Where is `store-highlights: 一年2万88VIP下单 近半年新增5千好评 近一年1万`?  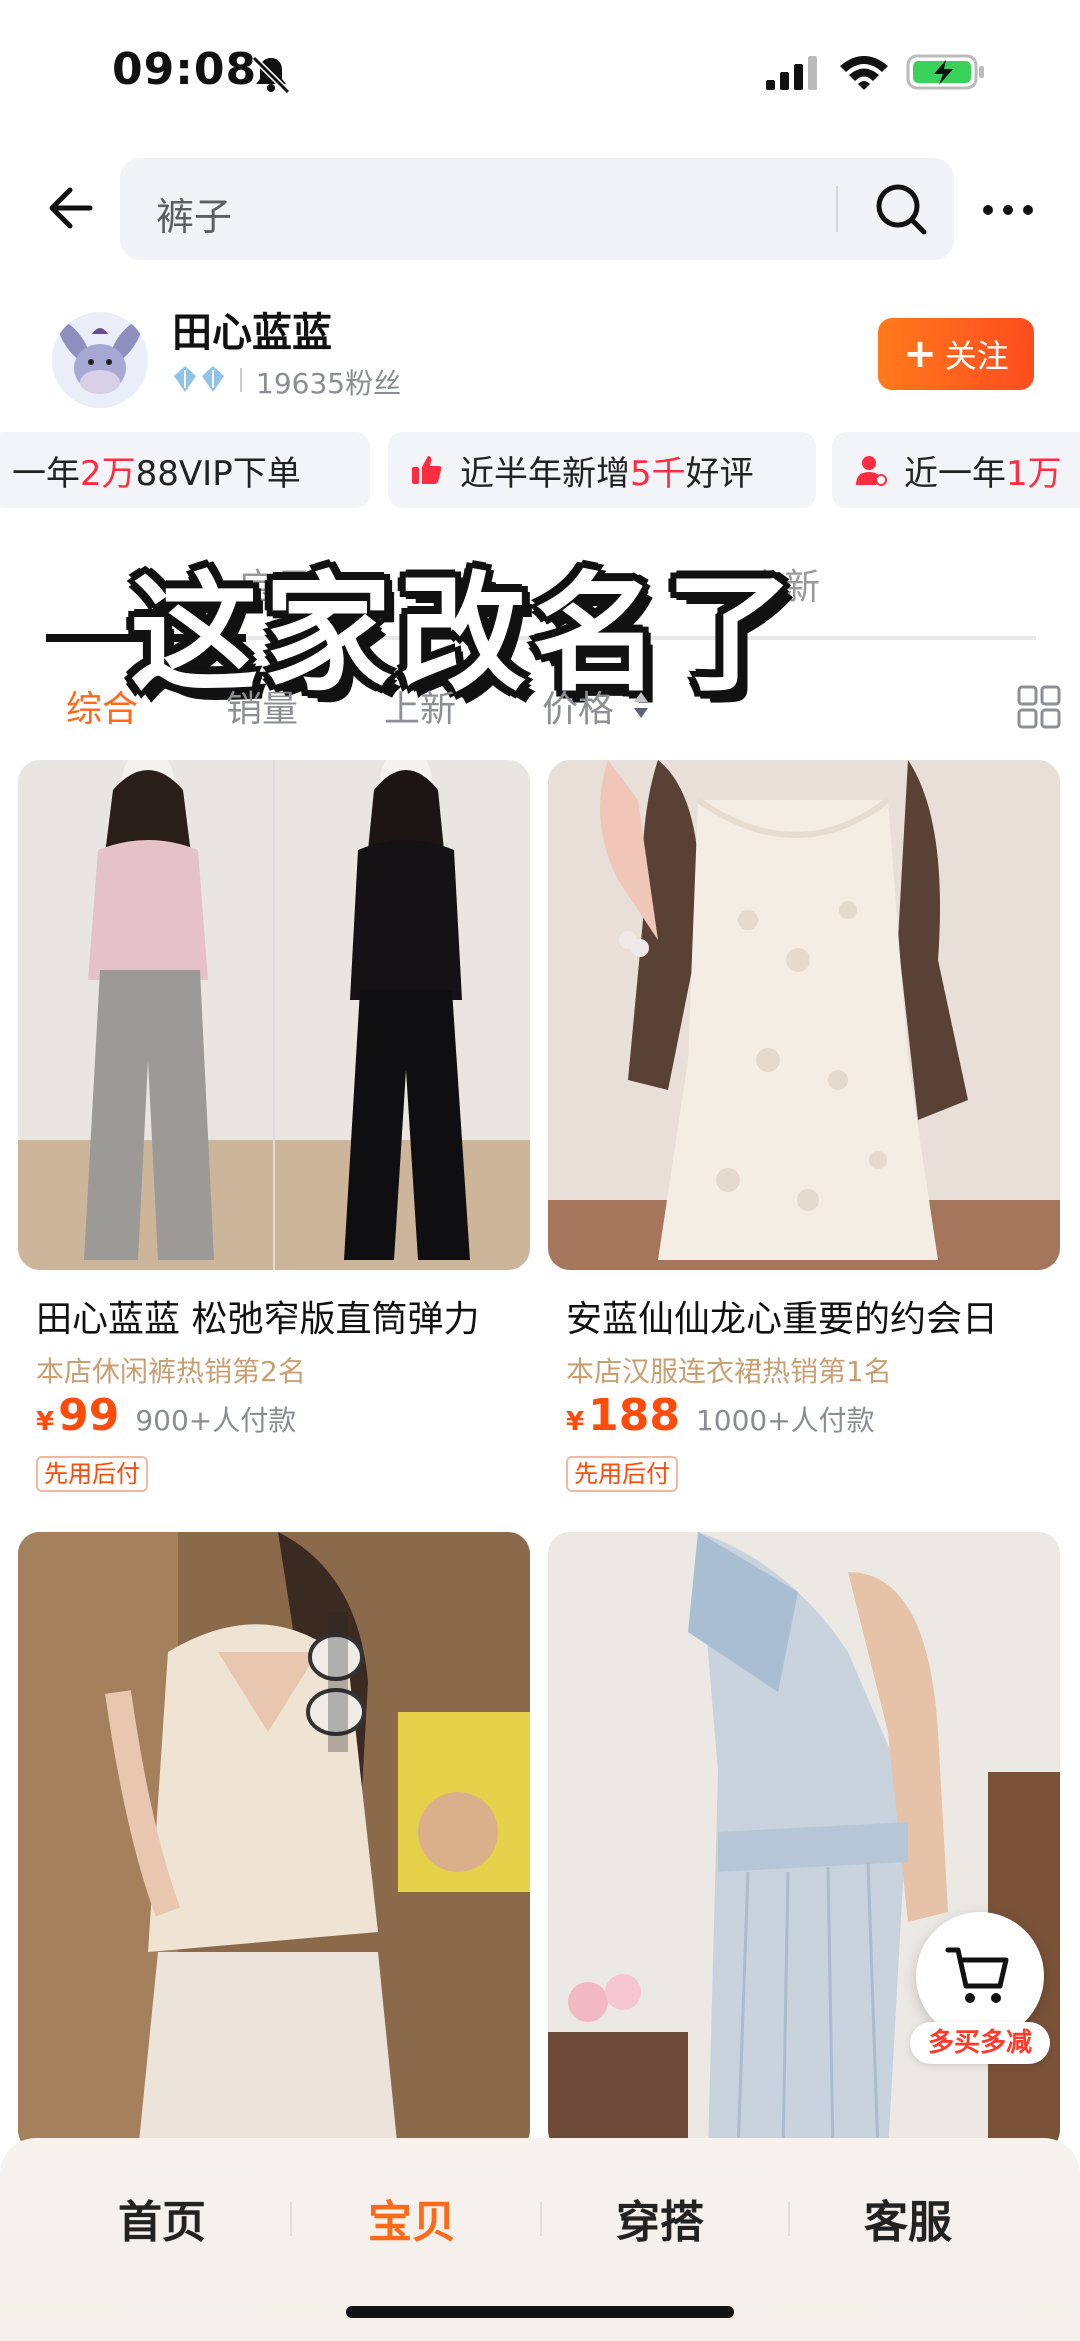 store-highlights: 一年2万88VIP下单 近半年新增5千好评 近一年1万 is located at coordinates (540, 470).